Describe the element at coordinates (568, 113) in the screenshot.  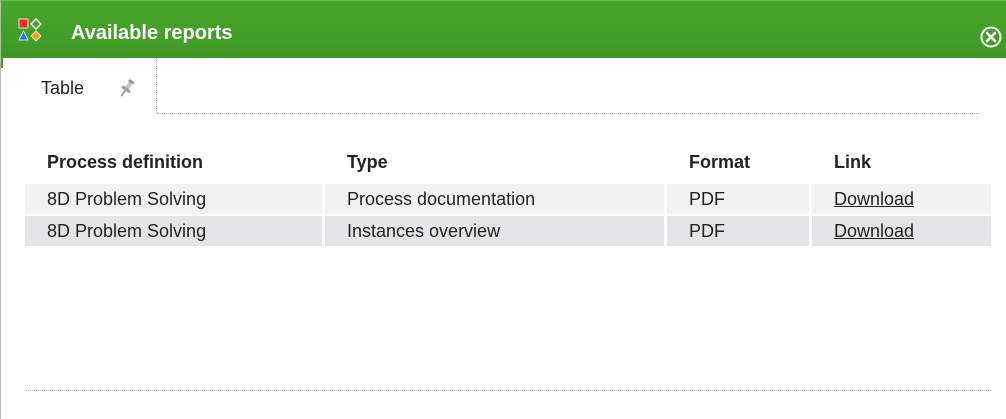
I see `tab-divider` at that location.